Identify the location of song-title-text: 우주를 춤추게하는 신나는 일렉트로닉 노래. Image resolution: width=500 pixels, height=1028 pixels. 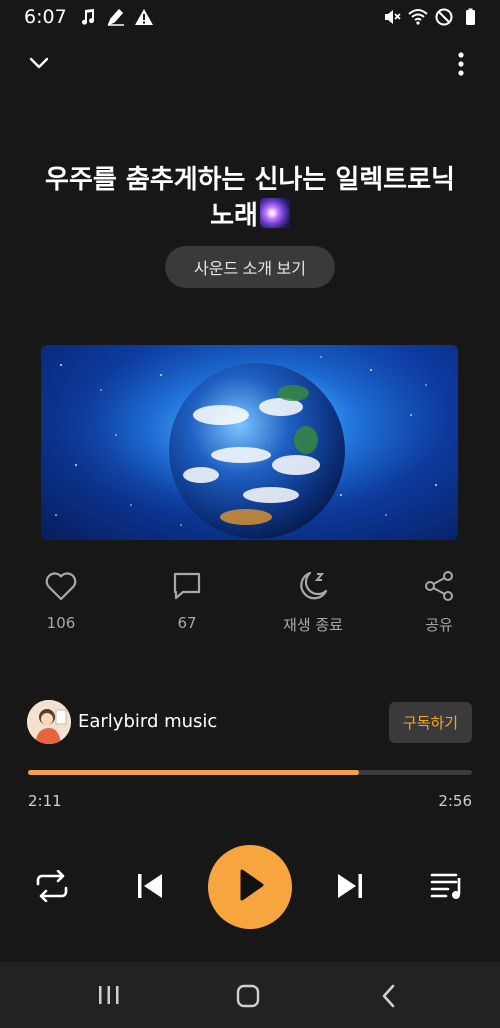
(250, 198).